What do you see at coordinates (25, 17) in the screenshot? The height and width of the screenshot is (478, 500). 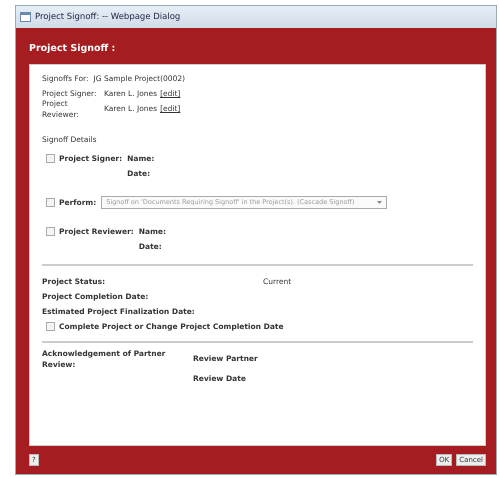 I see `window-icon` at bounding box center [25, 17].